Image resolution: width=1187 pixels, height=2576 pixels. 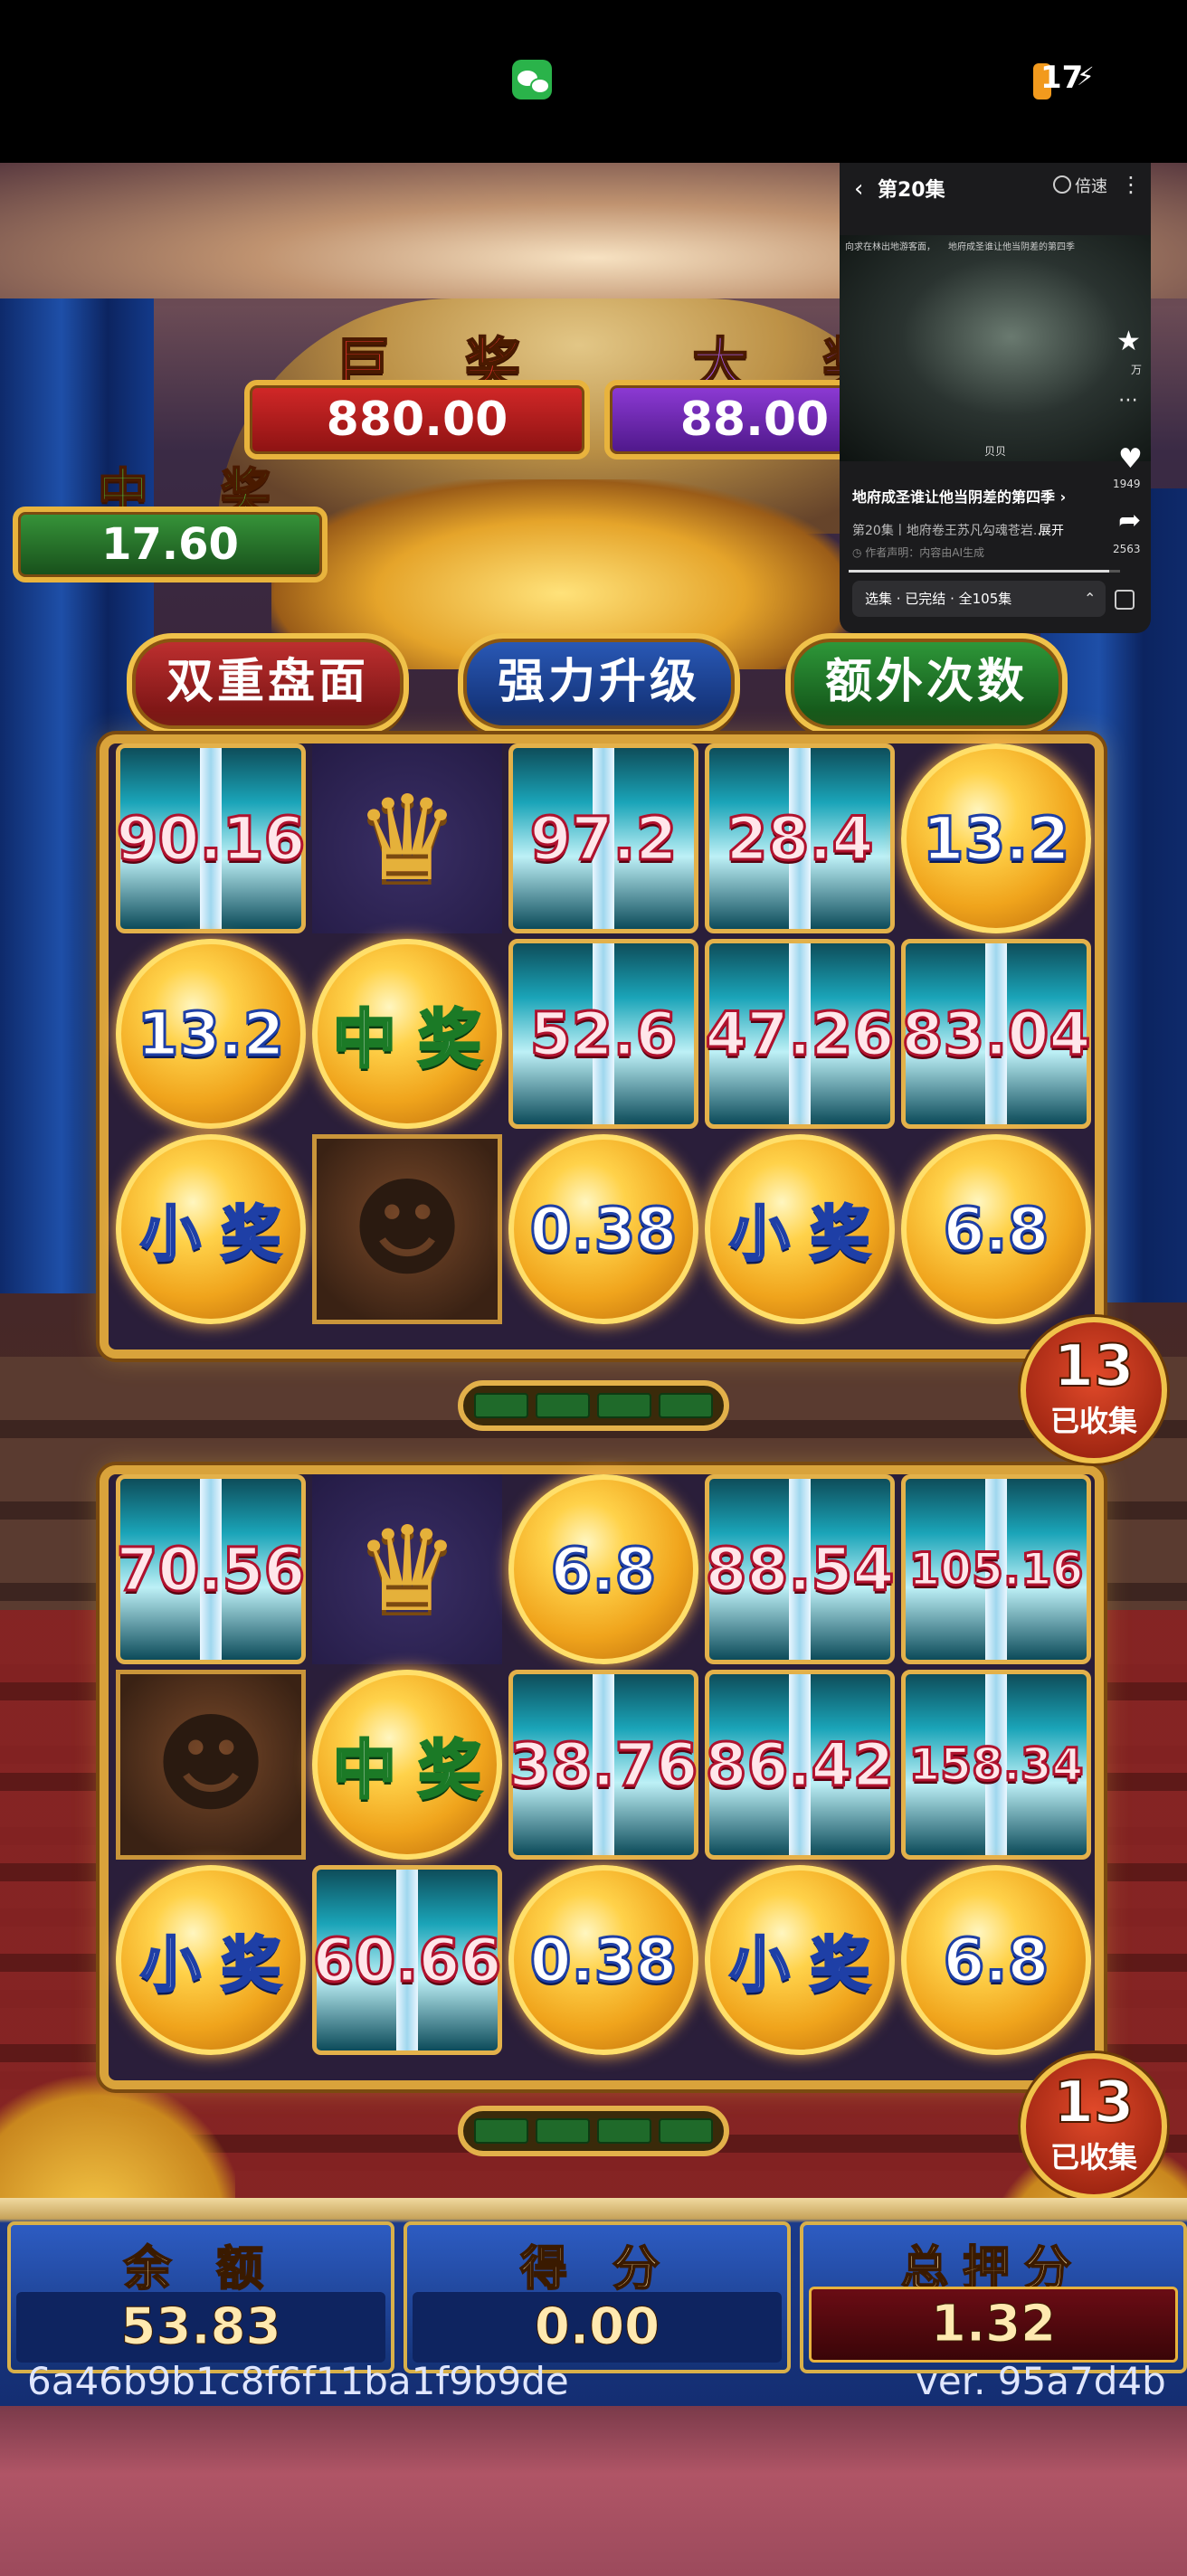 What do you see at coordinates (1086, 76) in the screenshot?
I see `charging-icon: ⚡` at bounding box center [1086, 76].